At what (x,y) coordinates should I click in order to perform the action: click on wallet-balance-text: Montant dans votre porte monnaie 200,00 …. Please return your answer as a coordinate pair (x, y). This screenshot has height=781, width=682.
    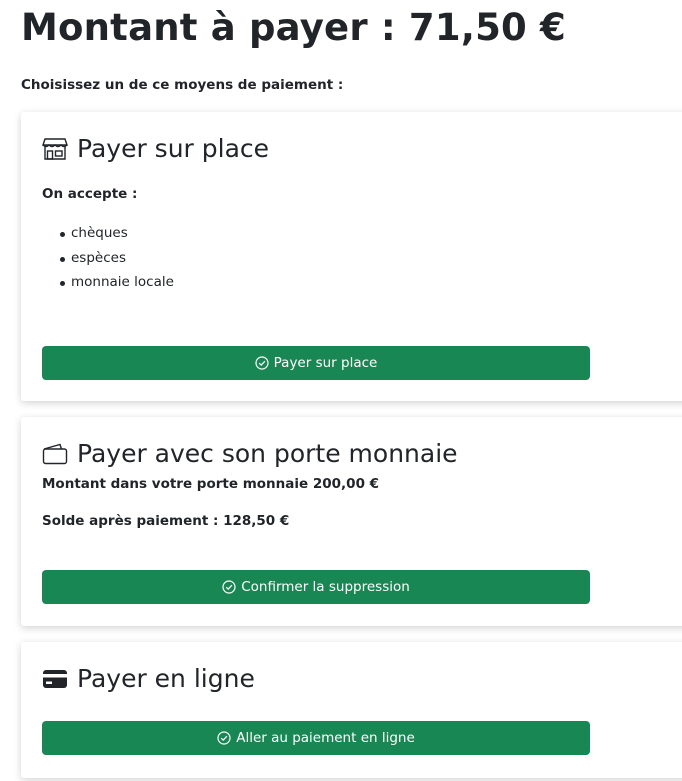
    Looking at the image, I should click on (211, 484).